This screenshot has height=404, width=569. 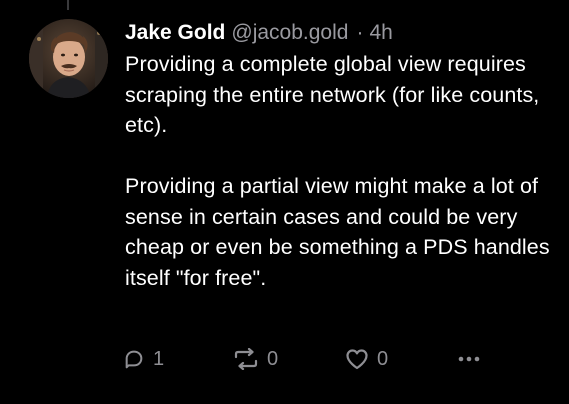 I want to click on post-timestamp: 4h, so click(x=380, y=33).